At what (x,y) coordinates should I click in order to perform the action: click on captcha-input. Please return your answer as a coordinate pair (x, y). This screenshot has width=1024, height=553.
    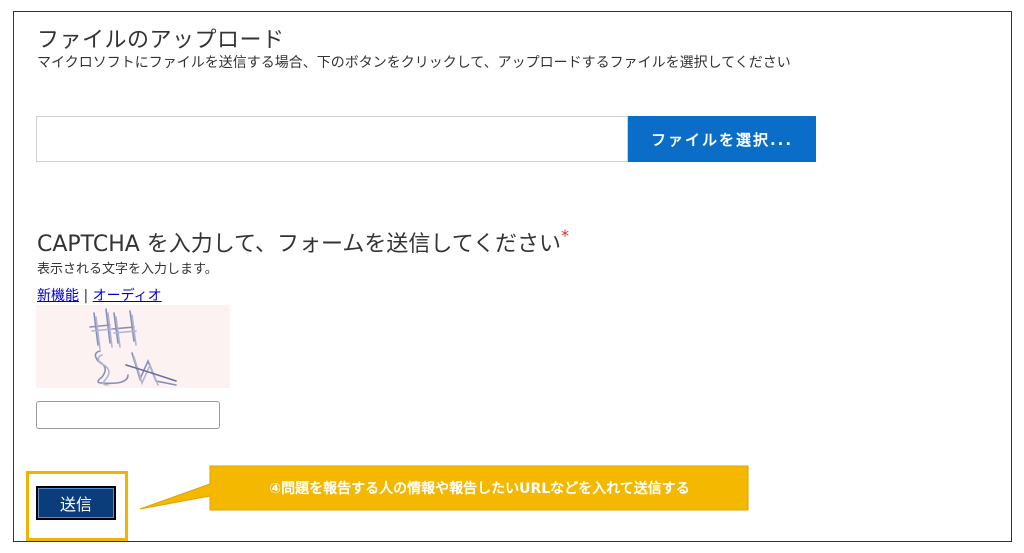
    Looking at the image, I should click on (128, 415).